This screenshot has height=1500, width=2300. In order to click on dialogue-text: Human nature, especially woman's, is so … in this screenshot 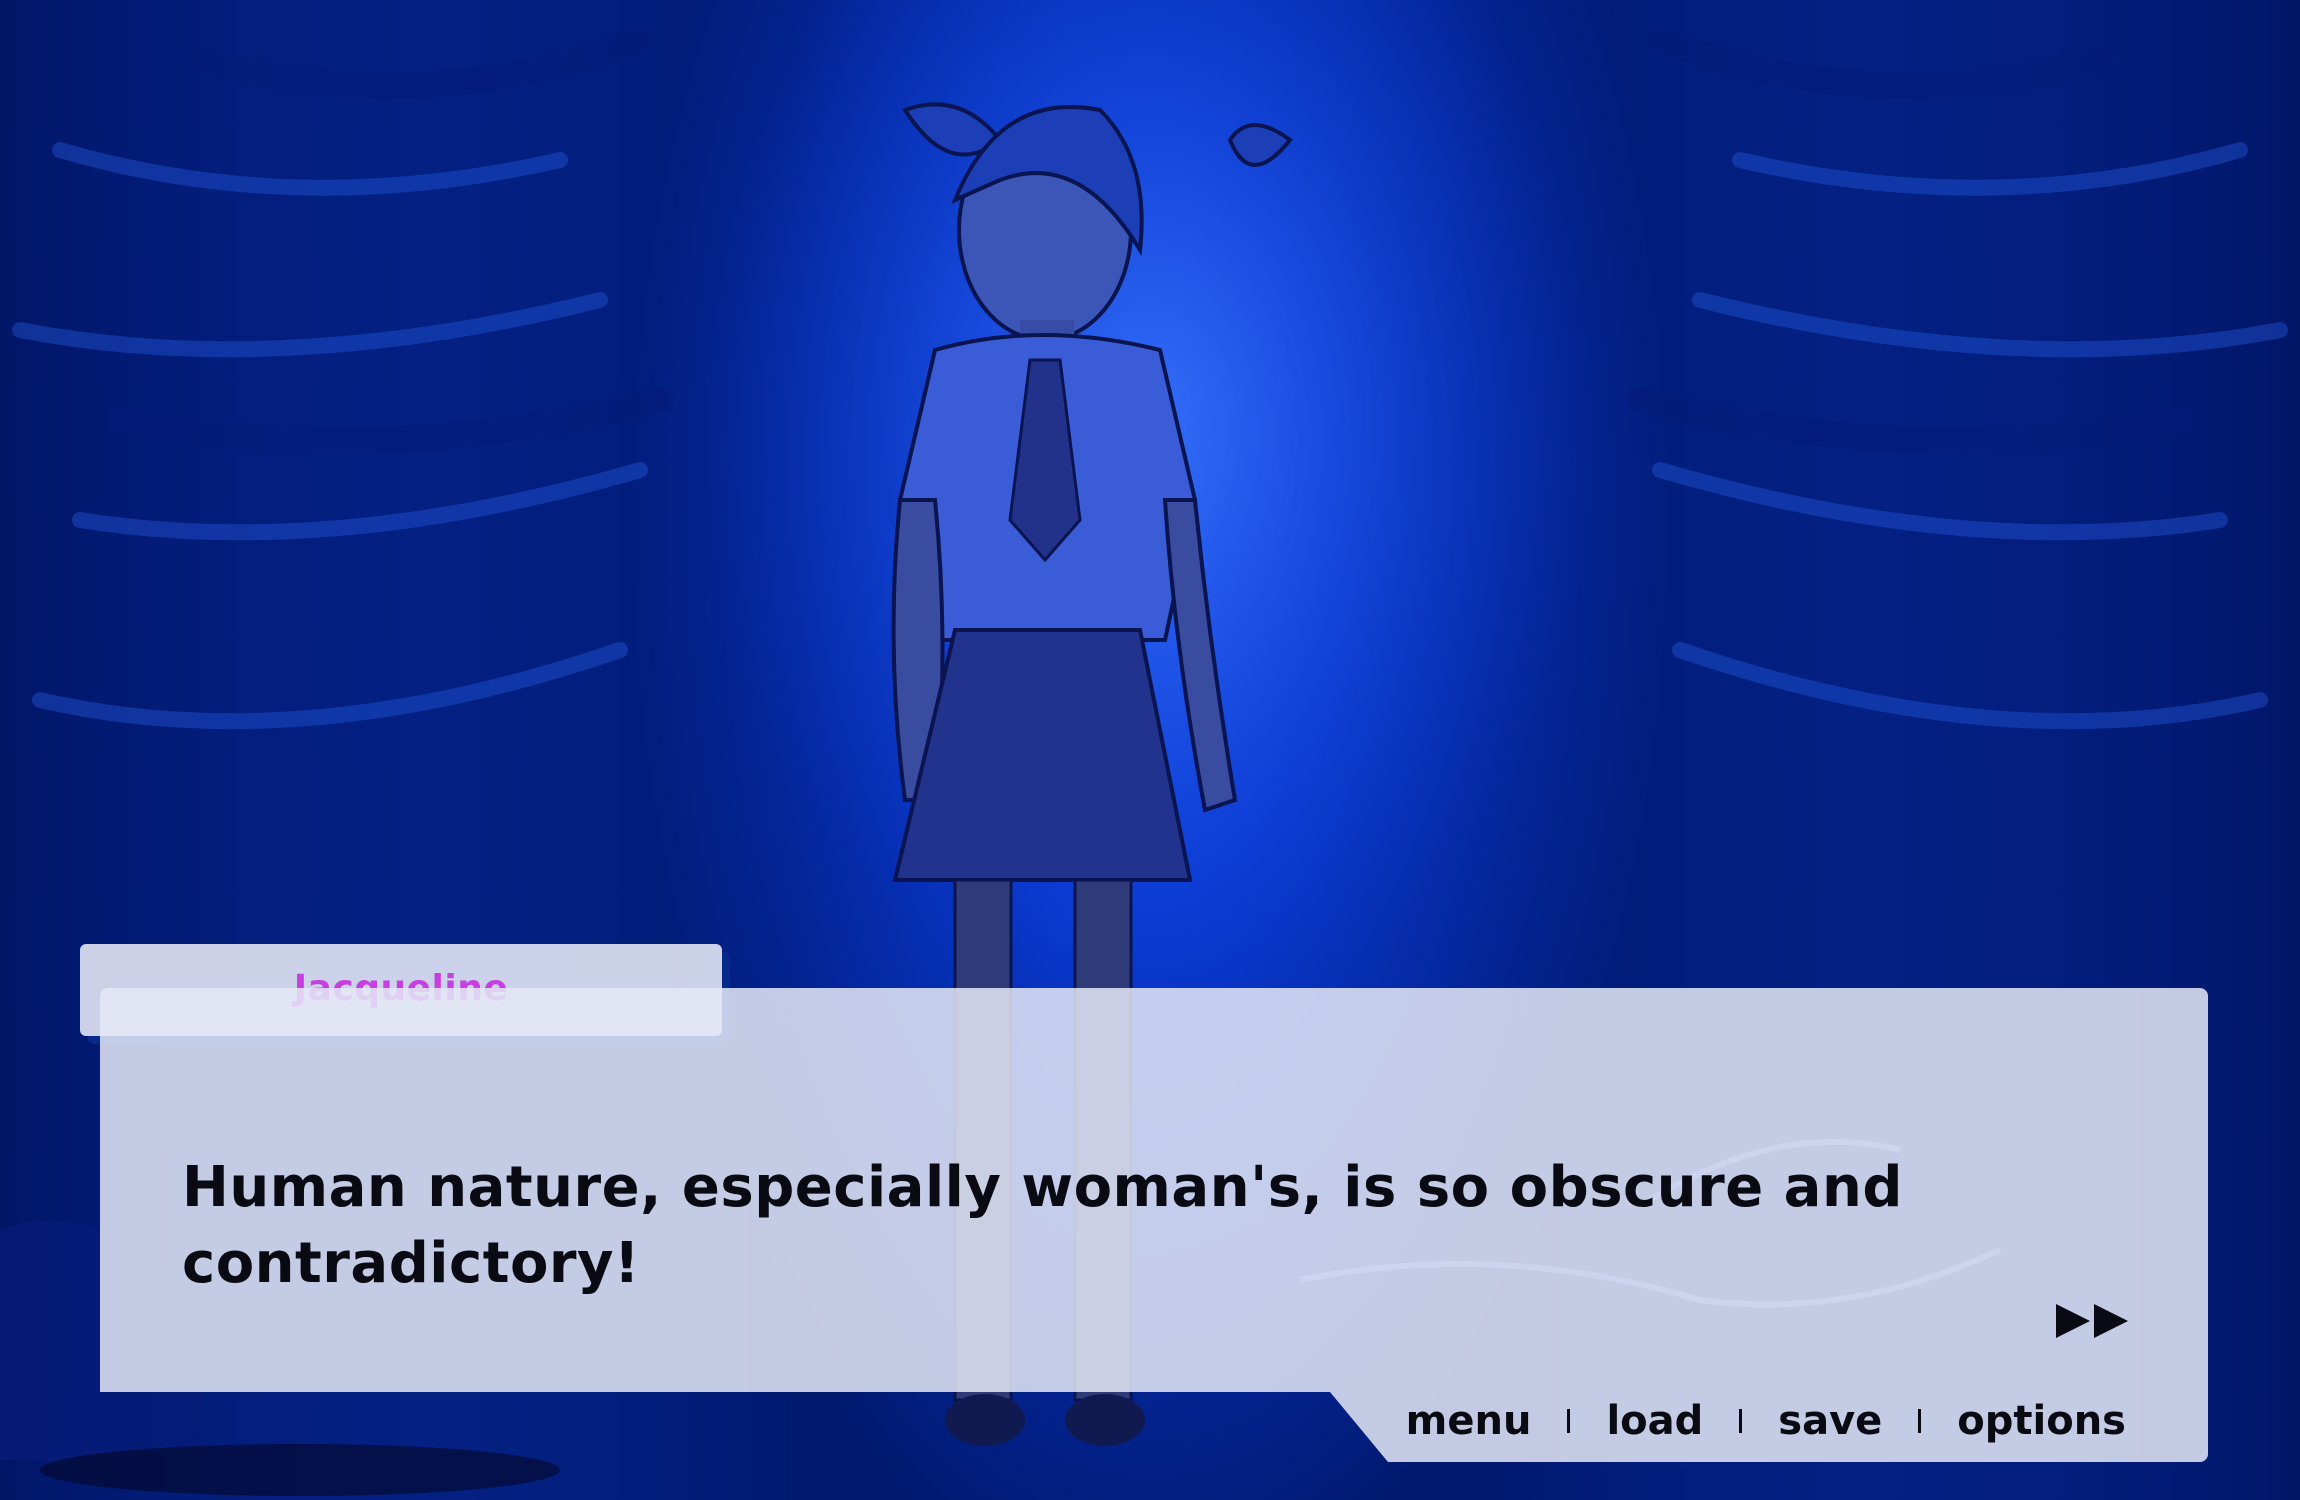, I will do `click(1042, 1225)`.